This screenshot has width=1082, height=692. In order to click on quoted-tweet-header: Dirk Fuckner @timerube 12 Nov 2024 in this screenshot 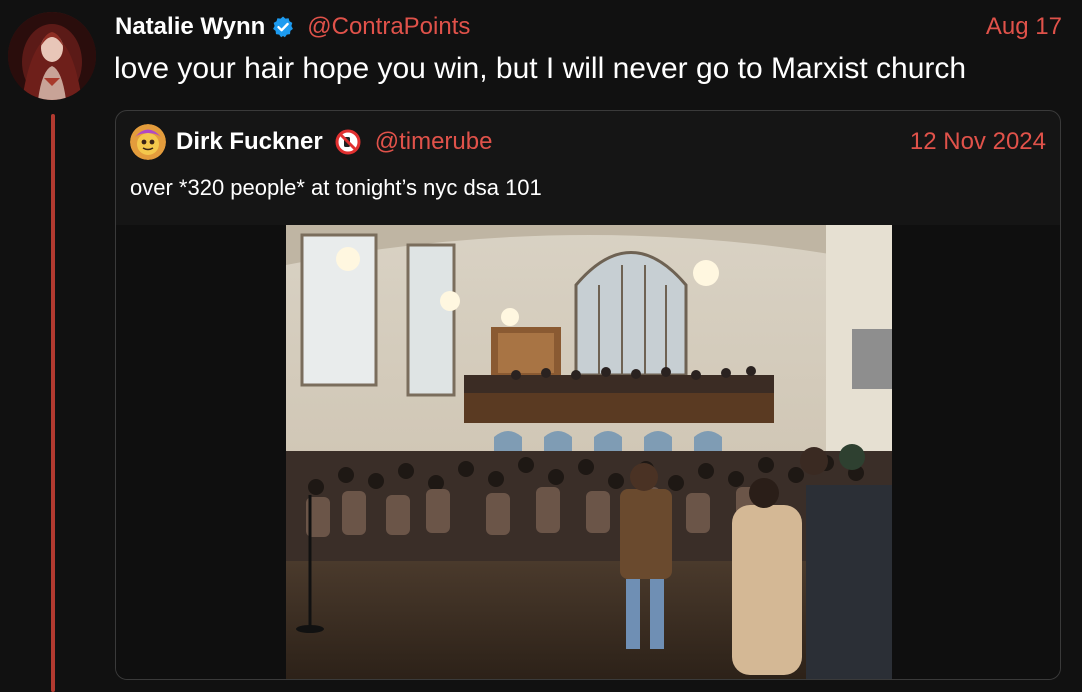, I will do `click(588, 142)`.